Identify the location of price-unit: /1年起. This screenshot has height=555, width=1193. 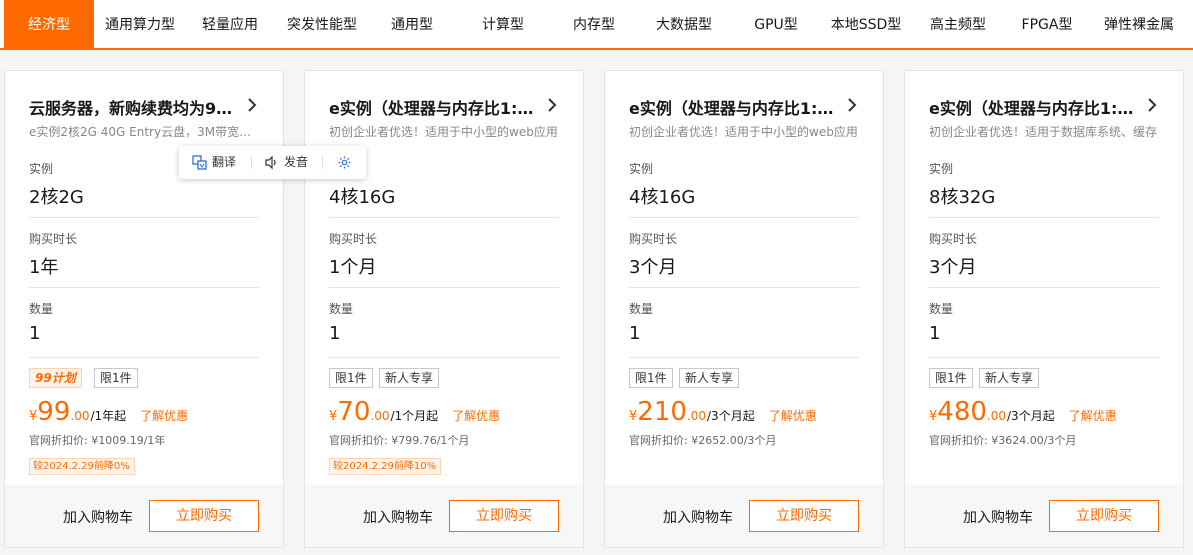
(108, 416).